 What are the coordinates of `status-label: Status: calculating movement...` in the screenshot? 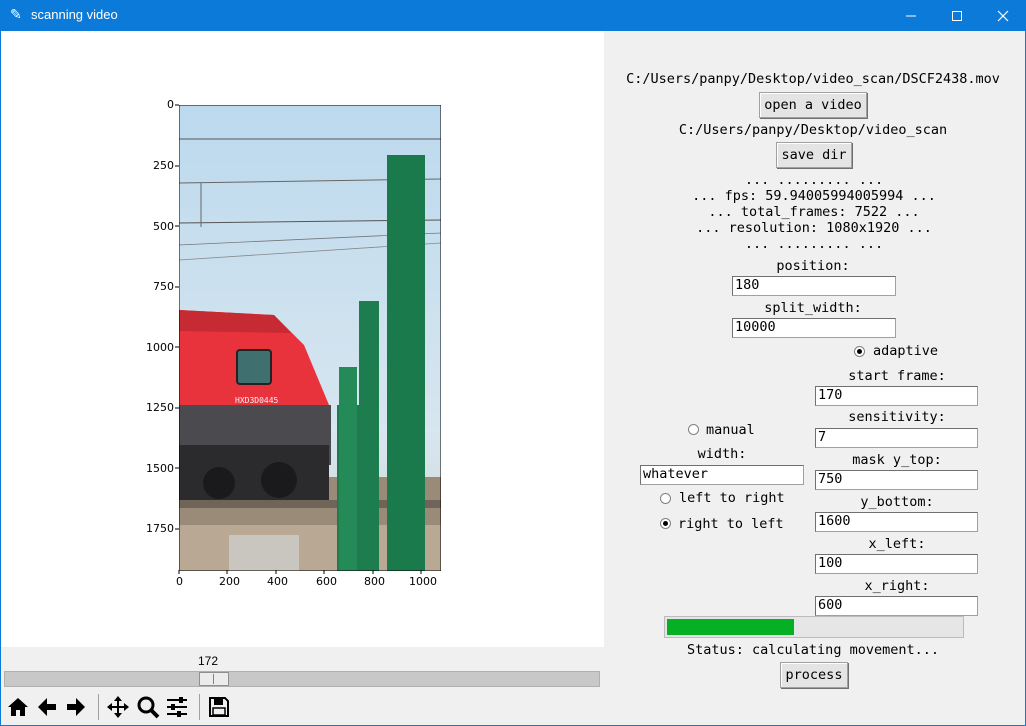 It's located at (813, 650).